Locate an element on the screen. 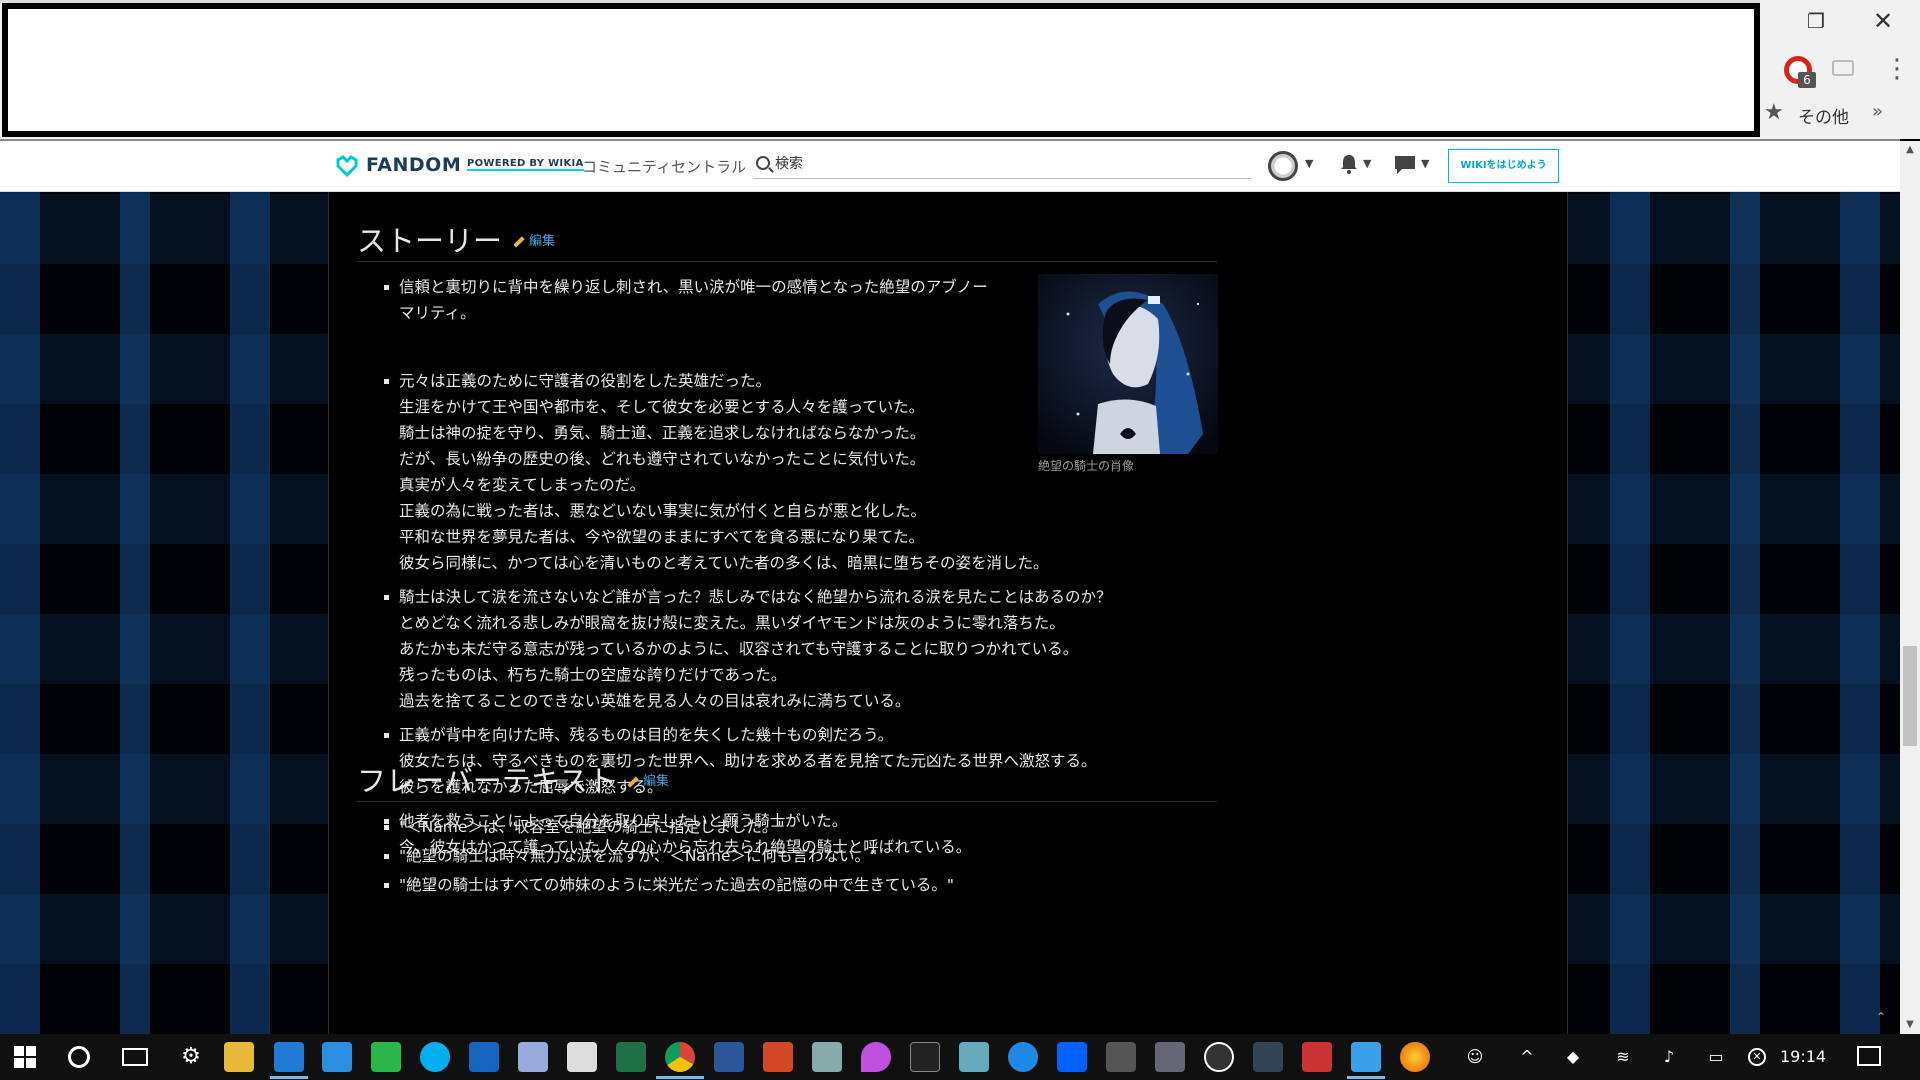 Image resolution: width=1920 pixels, height=1080 pixels. extension-badge: 6 is located at coordinates (1807, 80).